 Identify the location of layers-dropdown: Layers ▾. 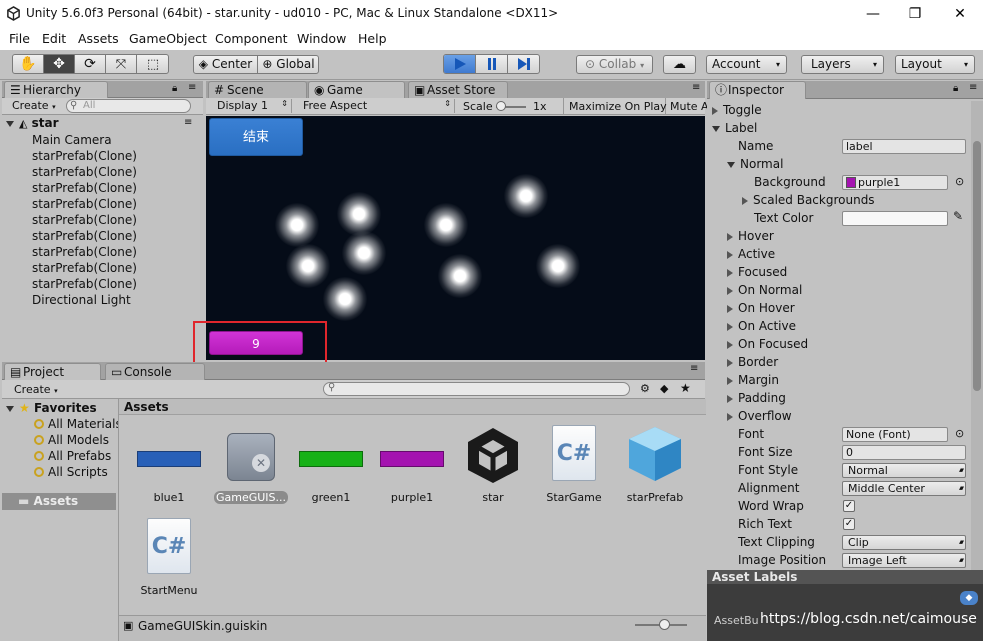
(842, 64).